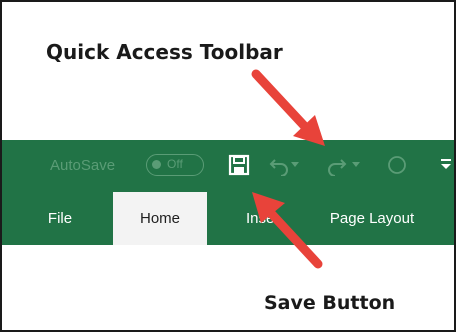  What do you see at coordinates (156, 164) in the screenshot?
I see `toggle-knob` at bounding box center [156, 164].